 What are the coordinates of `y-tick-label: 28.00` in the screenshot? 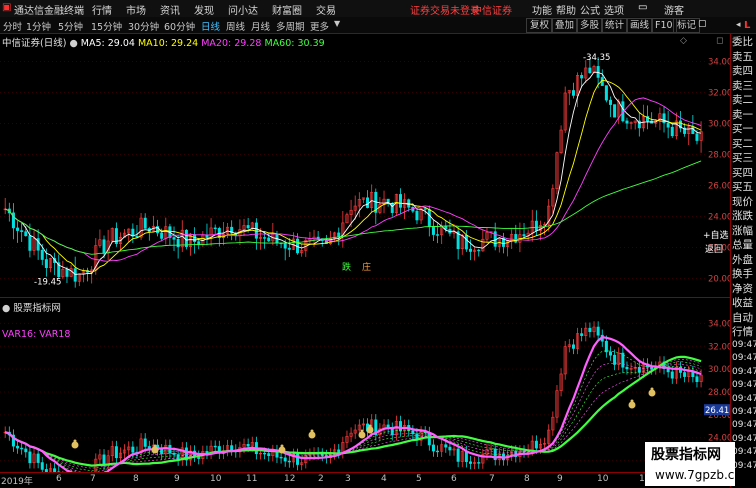 It's located at (719, 393).